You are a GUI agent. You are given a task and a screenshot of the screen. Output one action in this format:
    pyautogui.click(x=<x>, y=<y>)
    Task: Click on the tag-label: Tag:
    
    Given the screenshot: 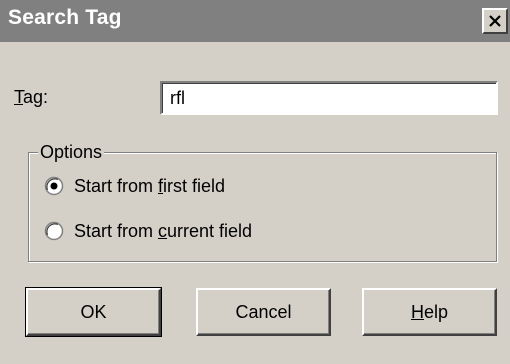 What is the action you would take?
    pyautogui.click(x=31, y=97)
    